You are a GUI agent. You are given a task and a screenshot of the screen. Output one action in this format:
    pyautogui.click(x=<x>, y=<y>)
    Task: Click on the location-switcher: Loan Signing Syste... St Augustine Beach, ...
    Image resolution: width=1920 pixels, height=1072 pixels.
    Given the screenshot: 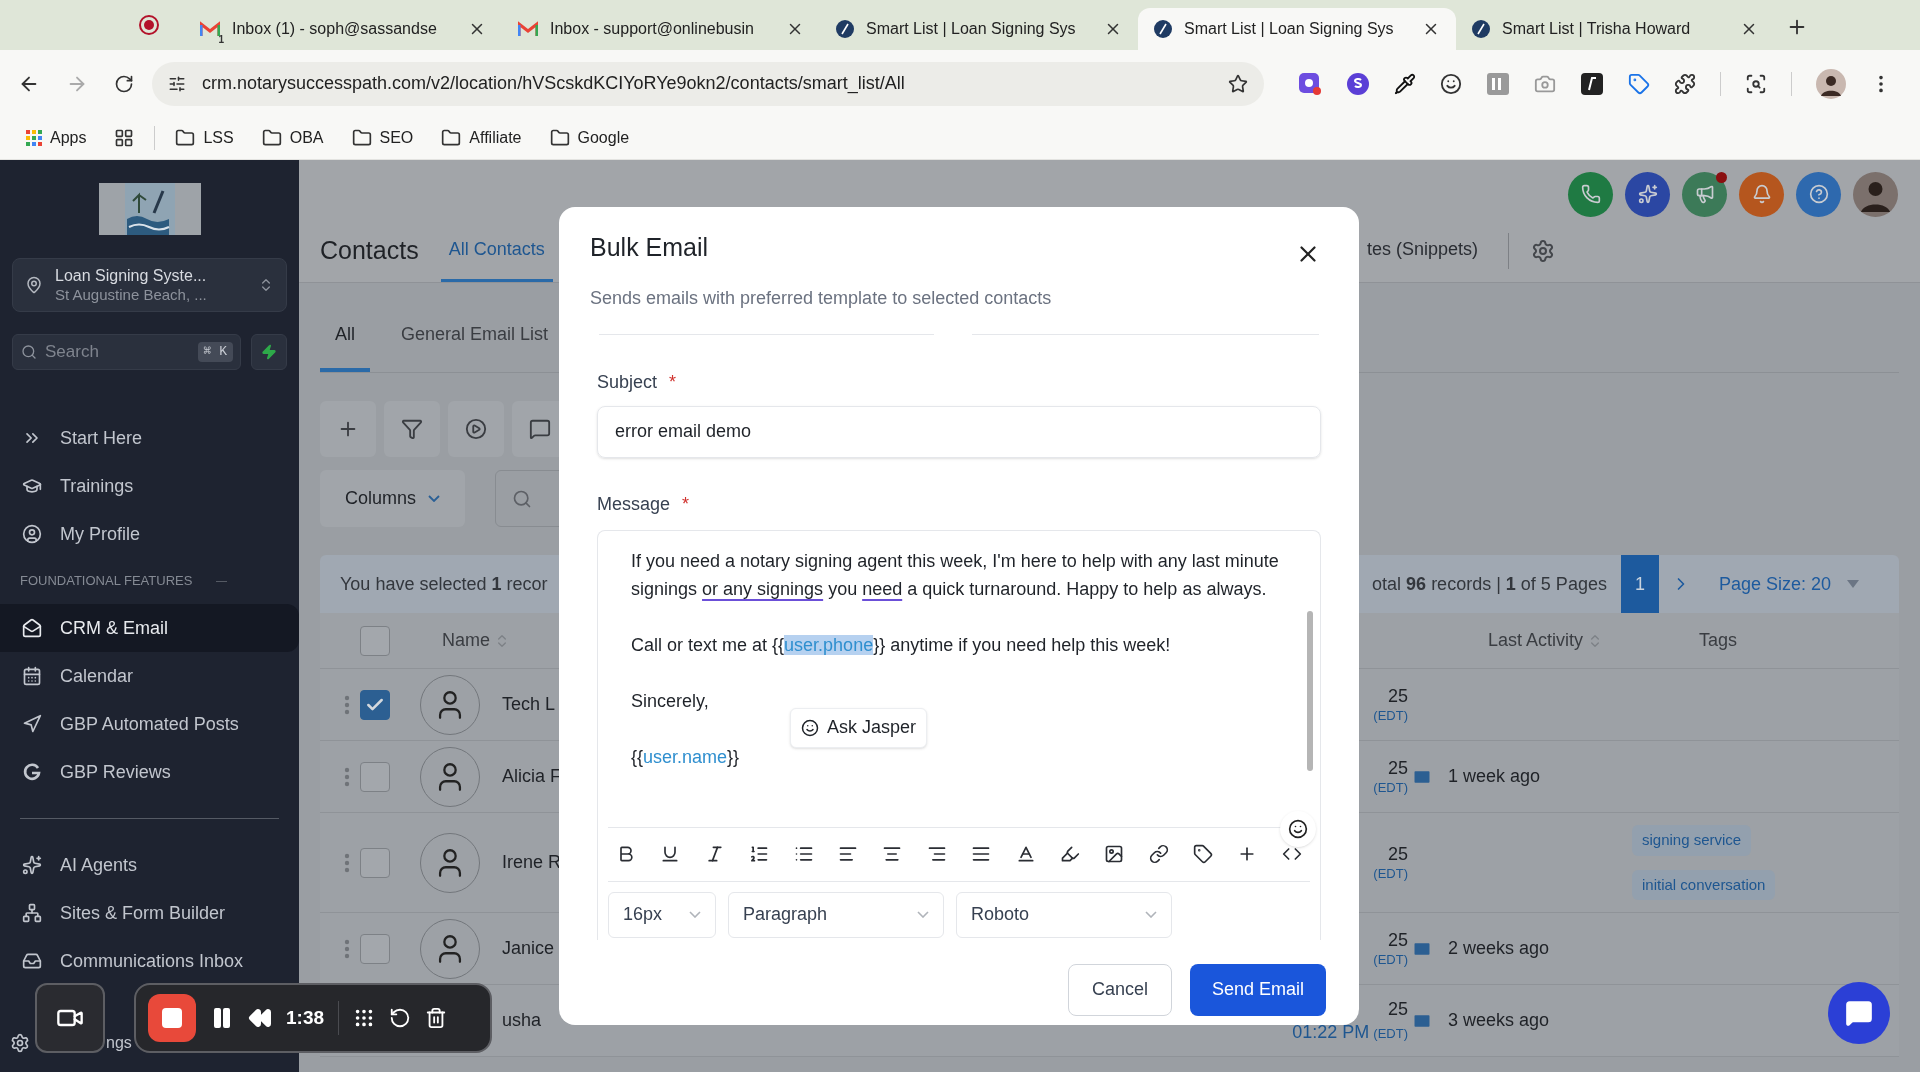 What is the action you would take?
    pyautogui.click(x=149, y=285)
    